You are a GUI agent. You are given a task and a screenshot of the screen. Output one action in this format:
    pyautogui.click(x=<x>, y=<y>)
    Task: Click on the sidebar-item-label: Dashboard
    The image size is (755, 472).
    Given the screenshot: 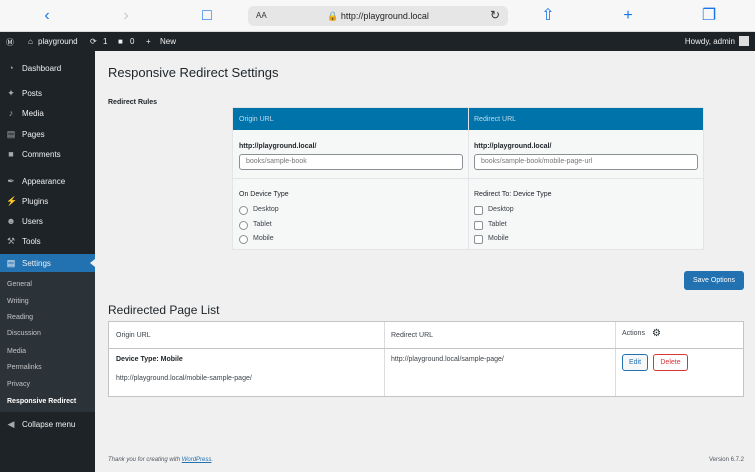 What is the action you would take?
    pyautogui.click(x=42, y=68)
    